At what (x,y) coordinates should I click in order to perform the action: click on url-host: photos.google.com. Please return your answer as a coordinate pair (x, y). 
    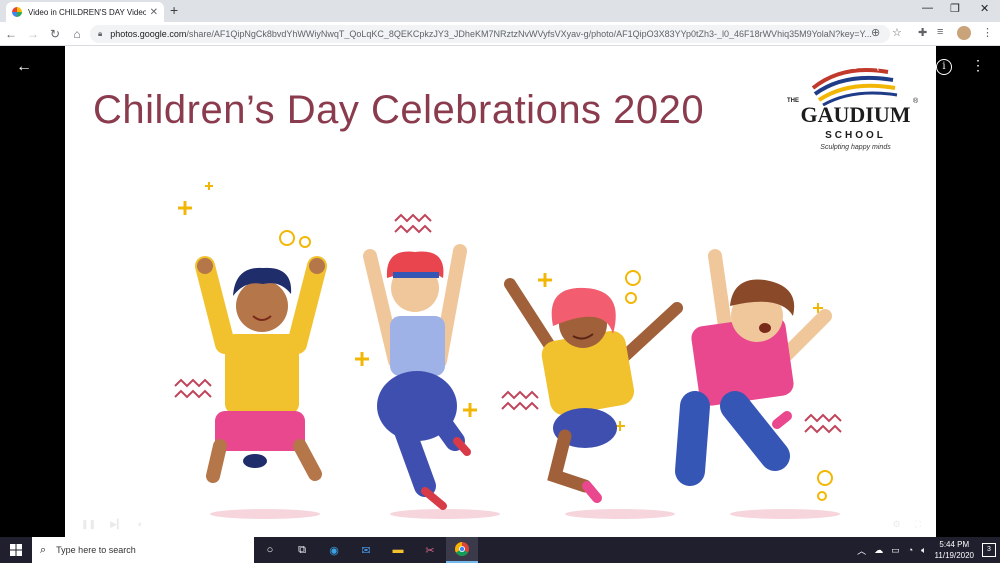
    Looking at the image, I should click on (148, 34).